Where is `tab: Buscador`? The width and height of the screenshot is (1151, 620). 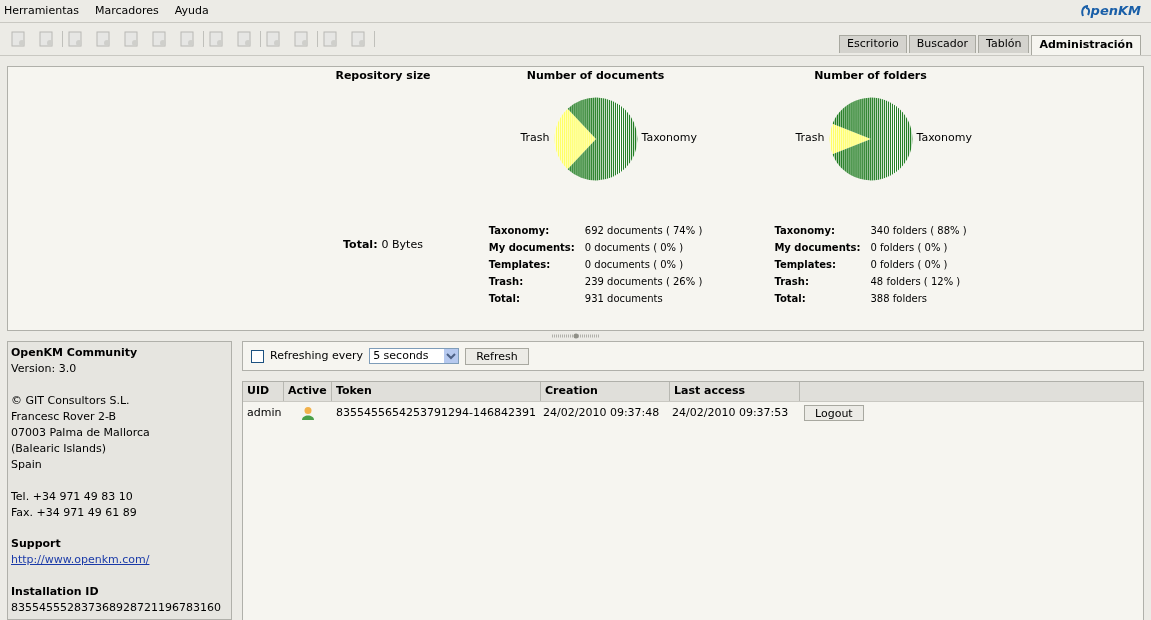 tab: Buscador is located at coordinates (942, 44).